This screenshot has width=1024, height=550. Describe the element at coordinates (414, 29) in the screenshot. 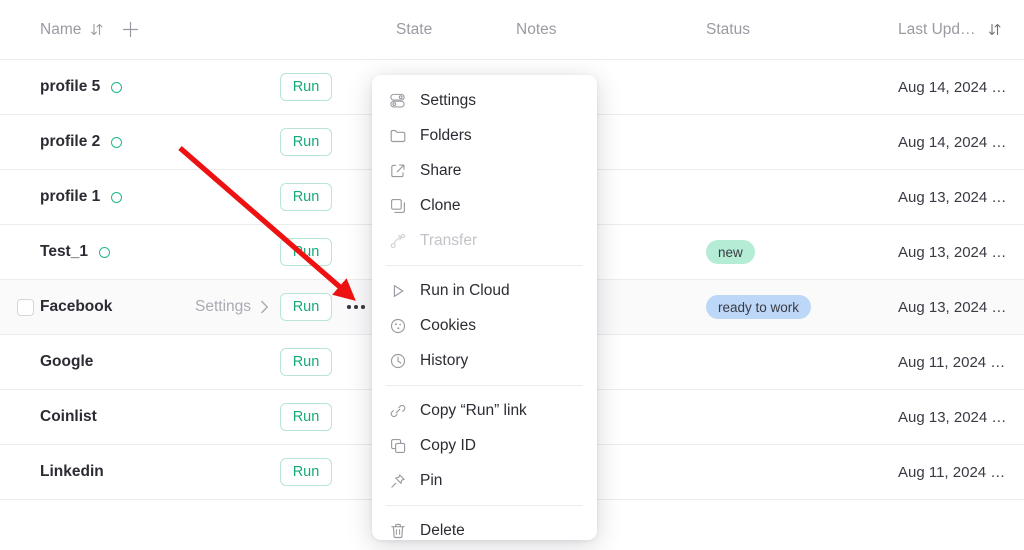

I see `column-header-state: State` at that location.